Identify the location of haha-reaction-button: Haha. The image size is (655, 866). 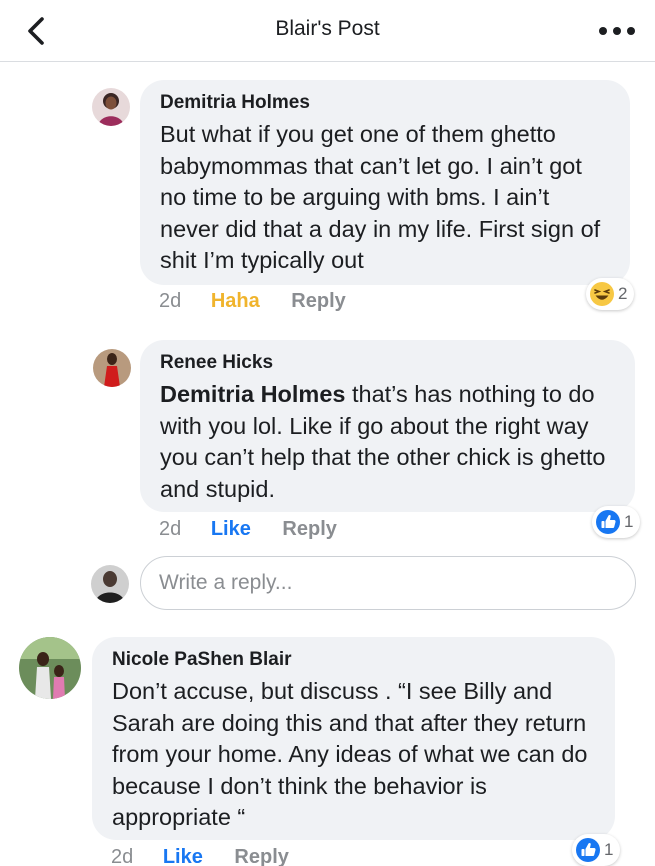
(235, 301).